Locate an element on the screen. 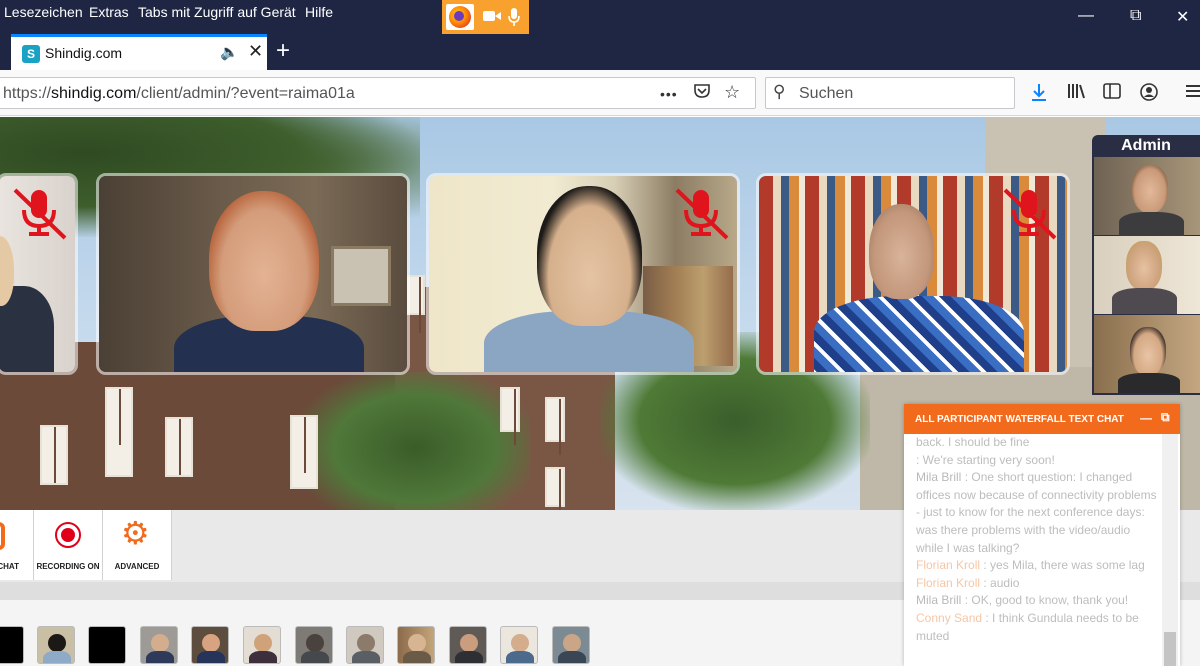 The height and width of the screenshot is (666, 1200). menu-tabs-device-access: Tabs mit Zugriff auf Gerät is located at coordinates (217, 12).